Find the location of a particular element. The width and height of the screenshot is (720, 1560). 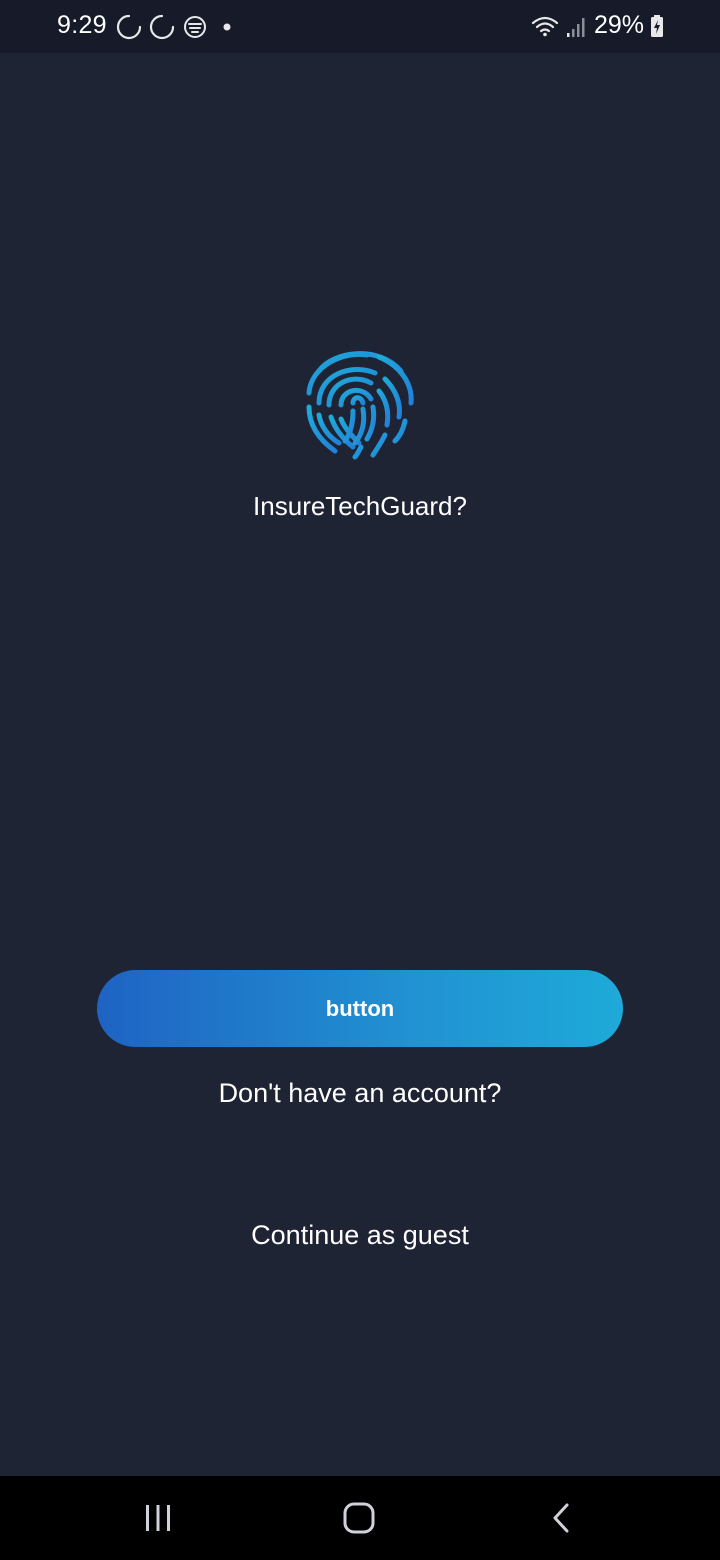

recent-apps-button is located at coordinates (158, 1518).